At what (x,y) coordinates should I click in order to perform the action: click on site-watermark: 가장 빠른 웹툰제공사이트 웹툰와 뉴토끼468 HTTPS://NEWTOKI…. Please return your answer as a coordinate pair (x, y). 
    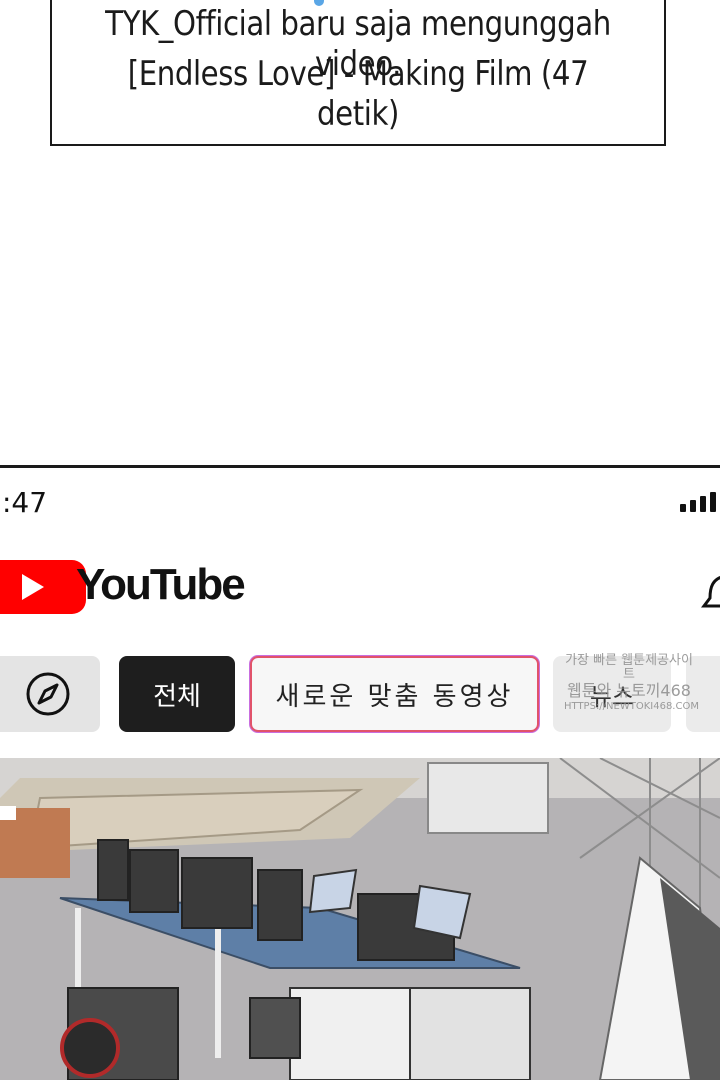
    Looking at the image, I should click on (631, 683).